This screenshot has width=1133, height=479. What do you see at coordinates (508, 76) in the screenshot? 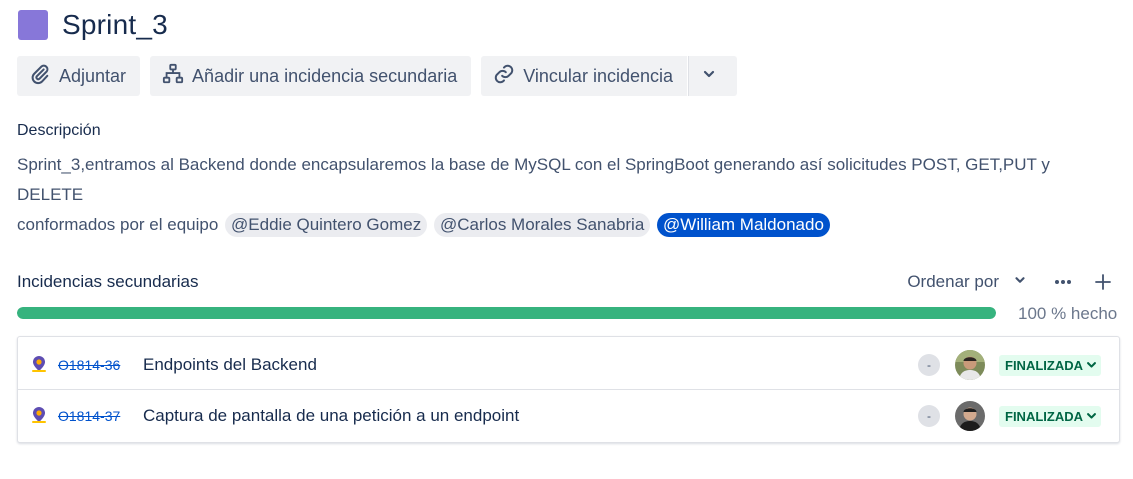
I see `link-icon` at bounding box center [508, 76].